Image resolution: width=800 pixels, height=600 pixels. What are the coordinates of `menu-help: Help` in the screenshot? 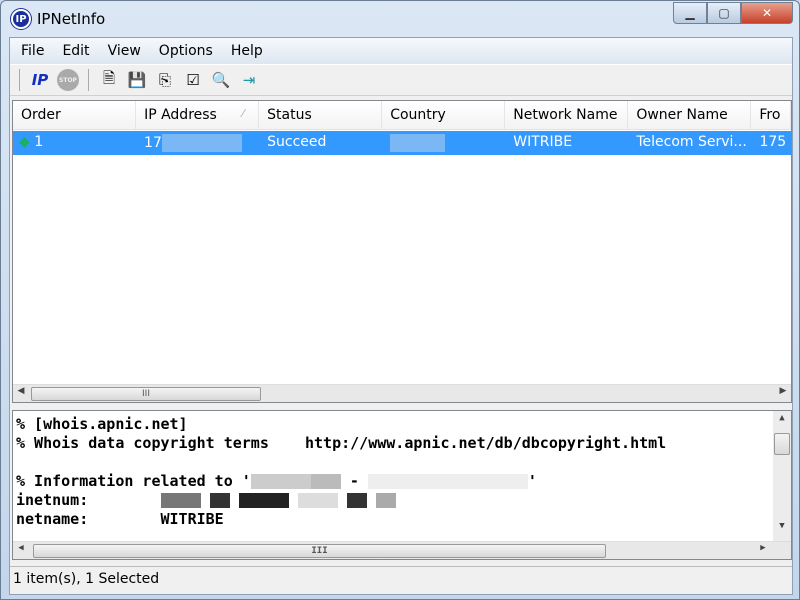 It's located at (247, 51).